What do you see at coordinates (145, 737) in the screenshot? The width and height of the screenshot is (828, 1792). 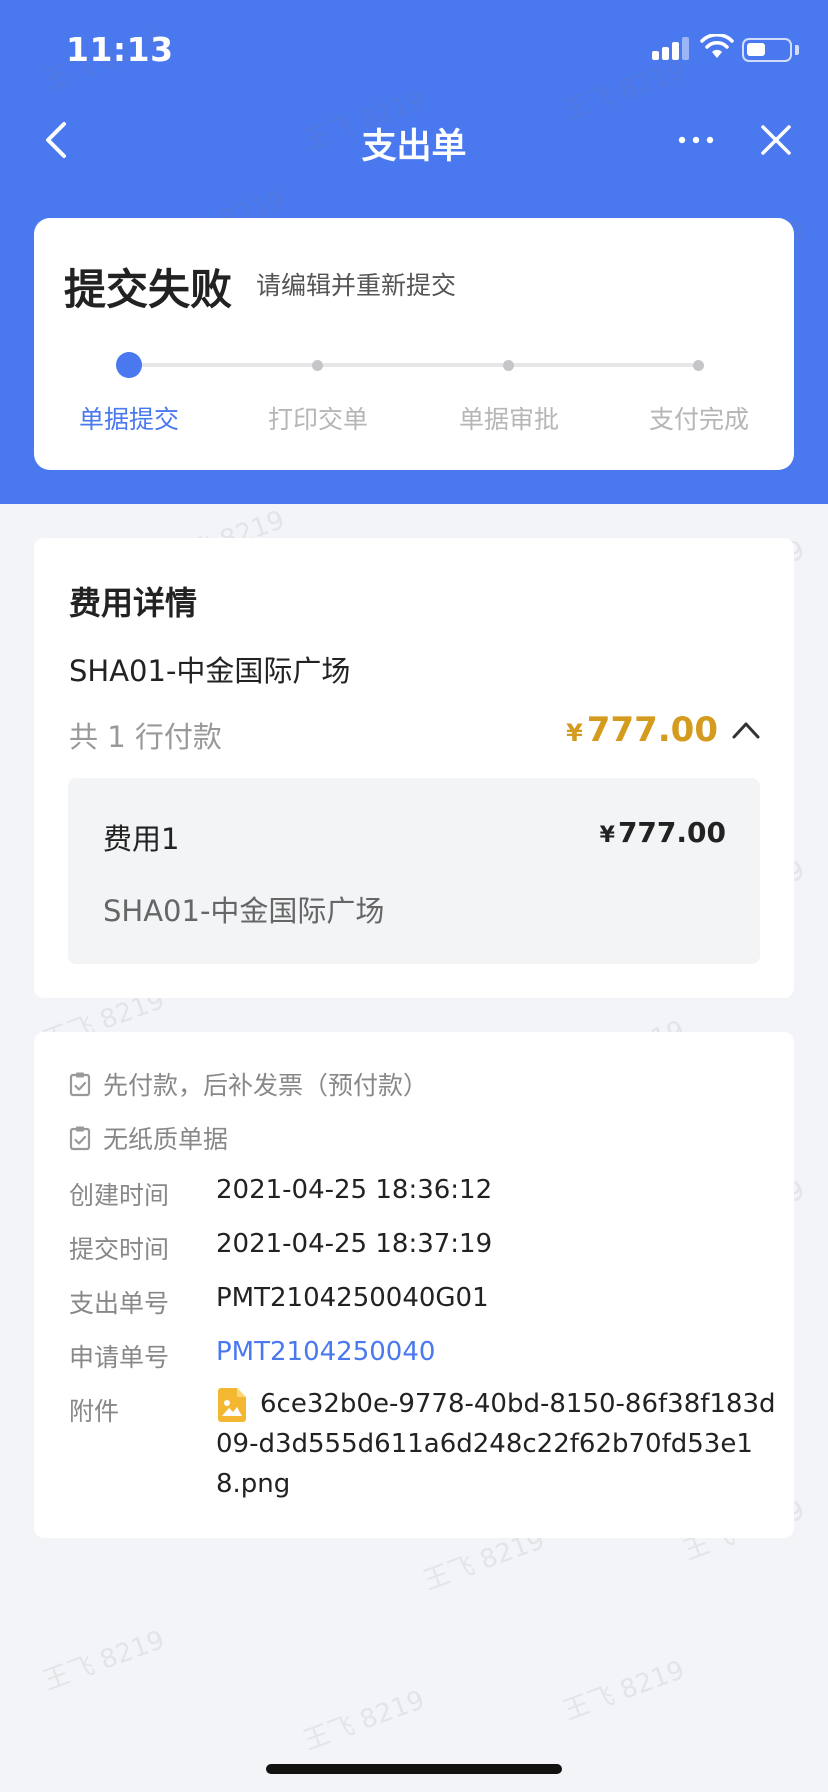 I see `payment-count: 共 1 行付款` at bounding box center [145, 737].